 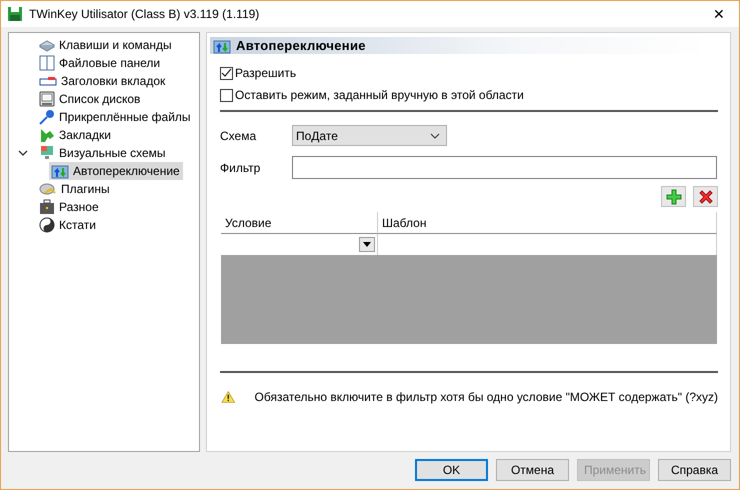 I want to click on delete-button, so click(x=705, y=196).